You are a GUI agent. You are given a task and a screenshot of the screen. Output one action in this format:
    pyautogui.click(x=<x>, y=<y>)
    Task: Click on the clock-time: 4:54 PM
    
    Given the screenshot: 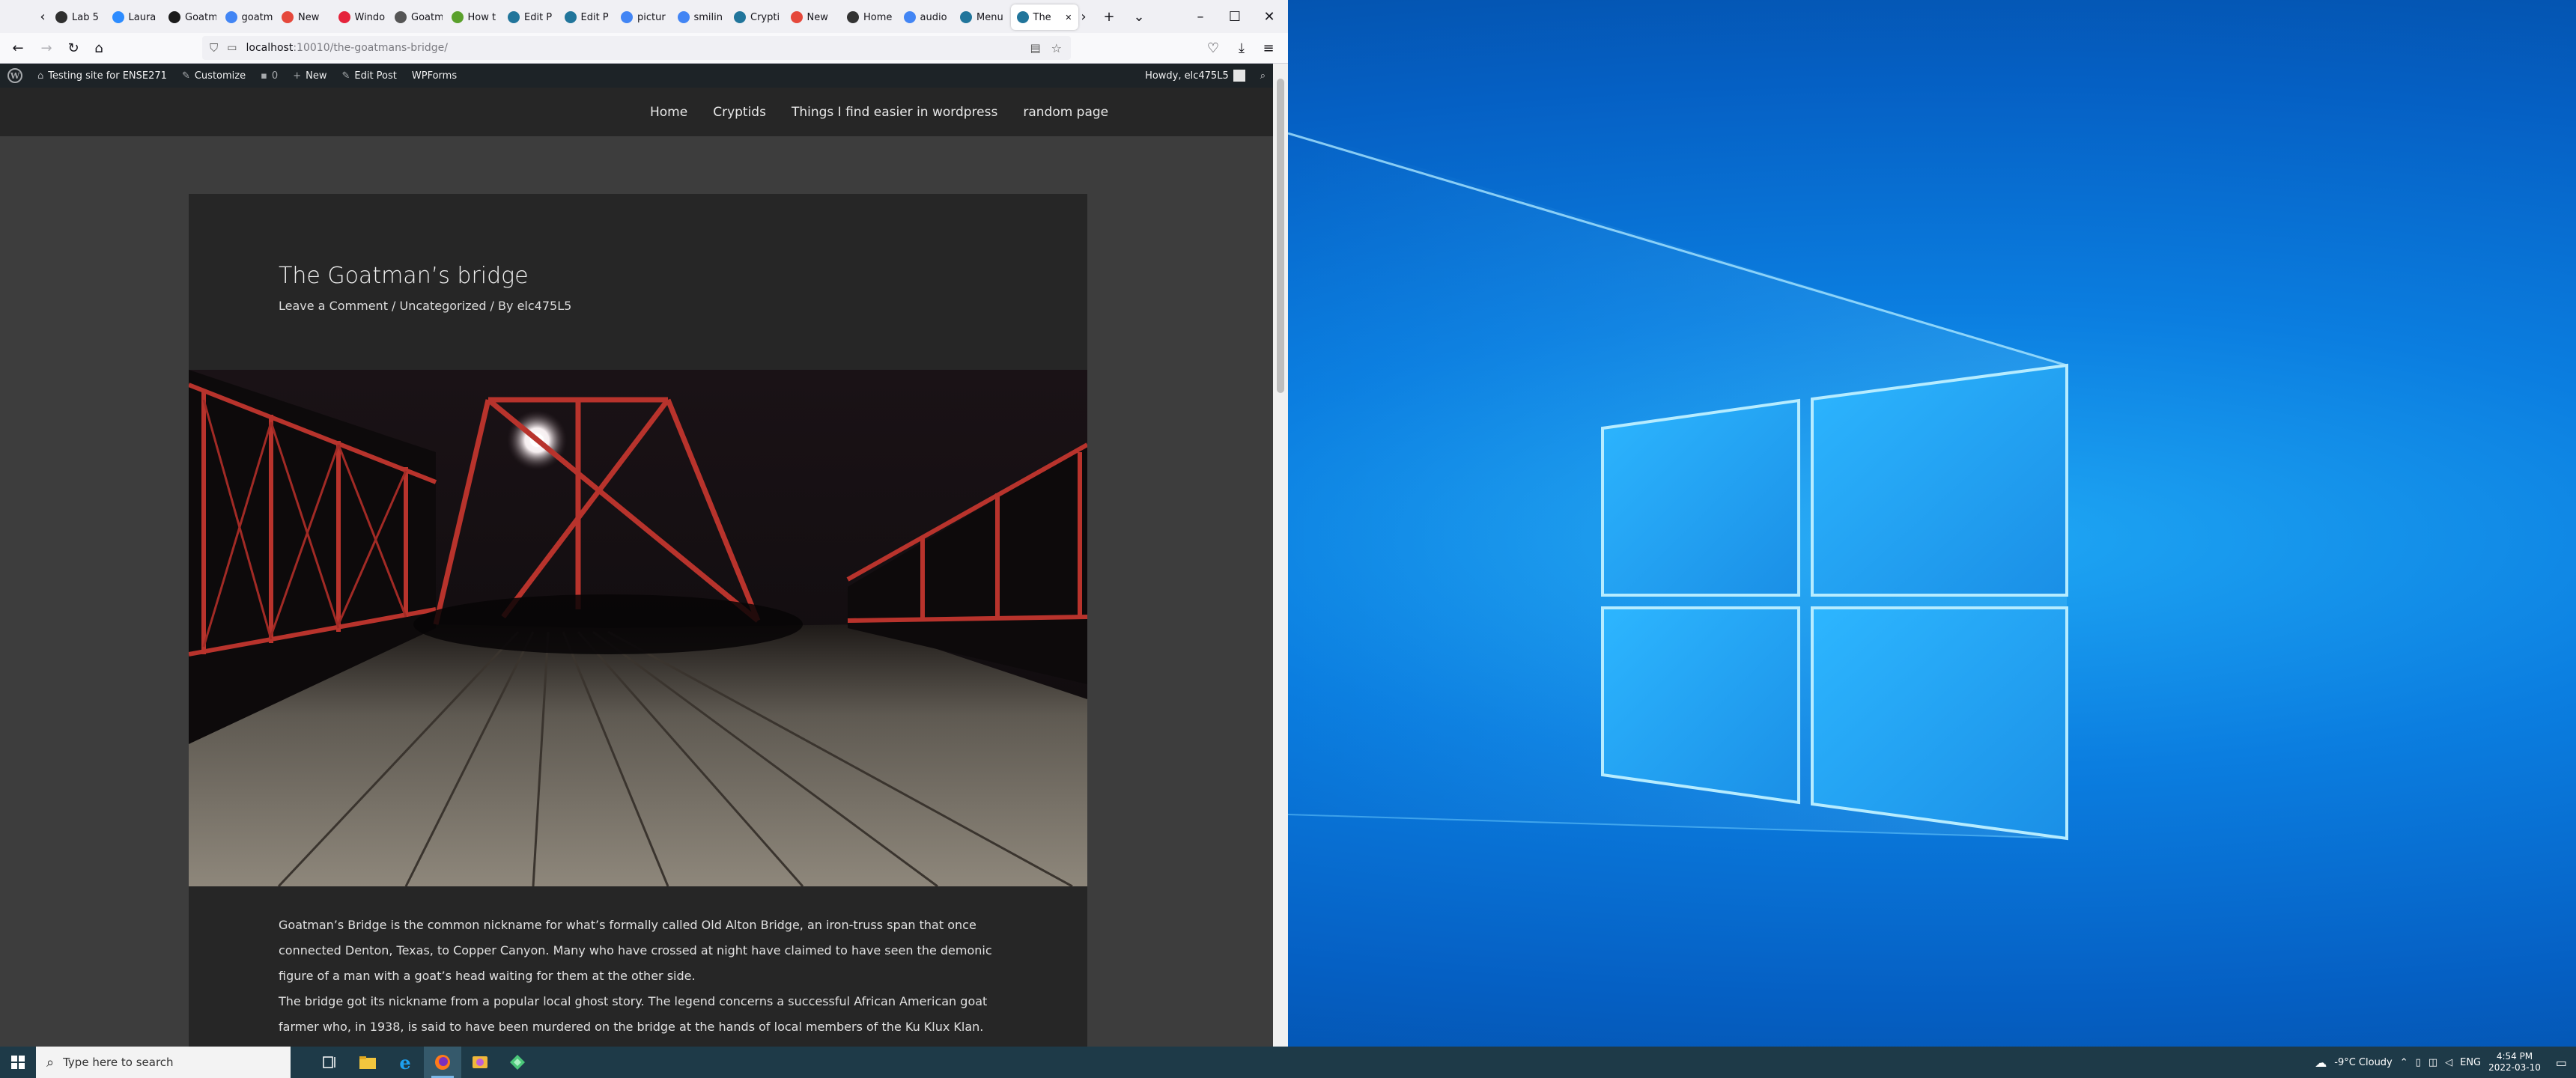 What is the action you would take?
    pyautogui.click(x=2514, y=1056)
    